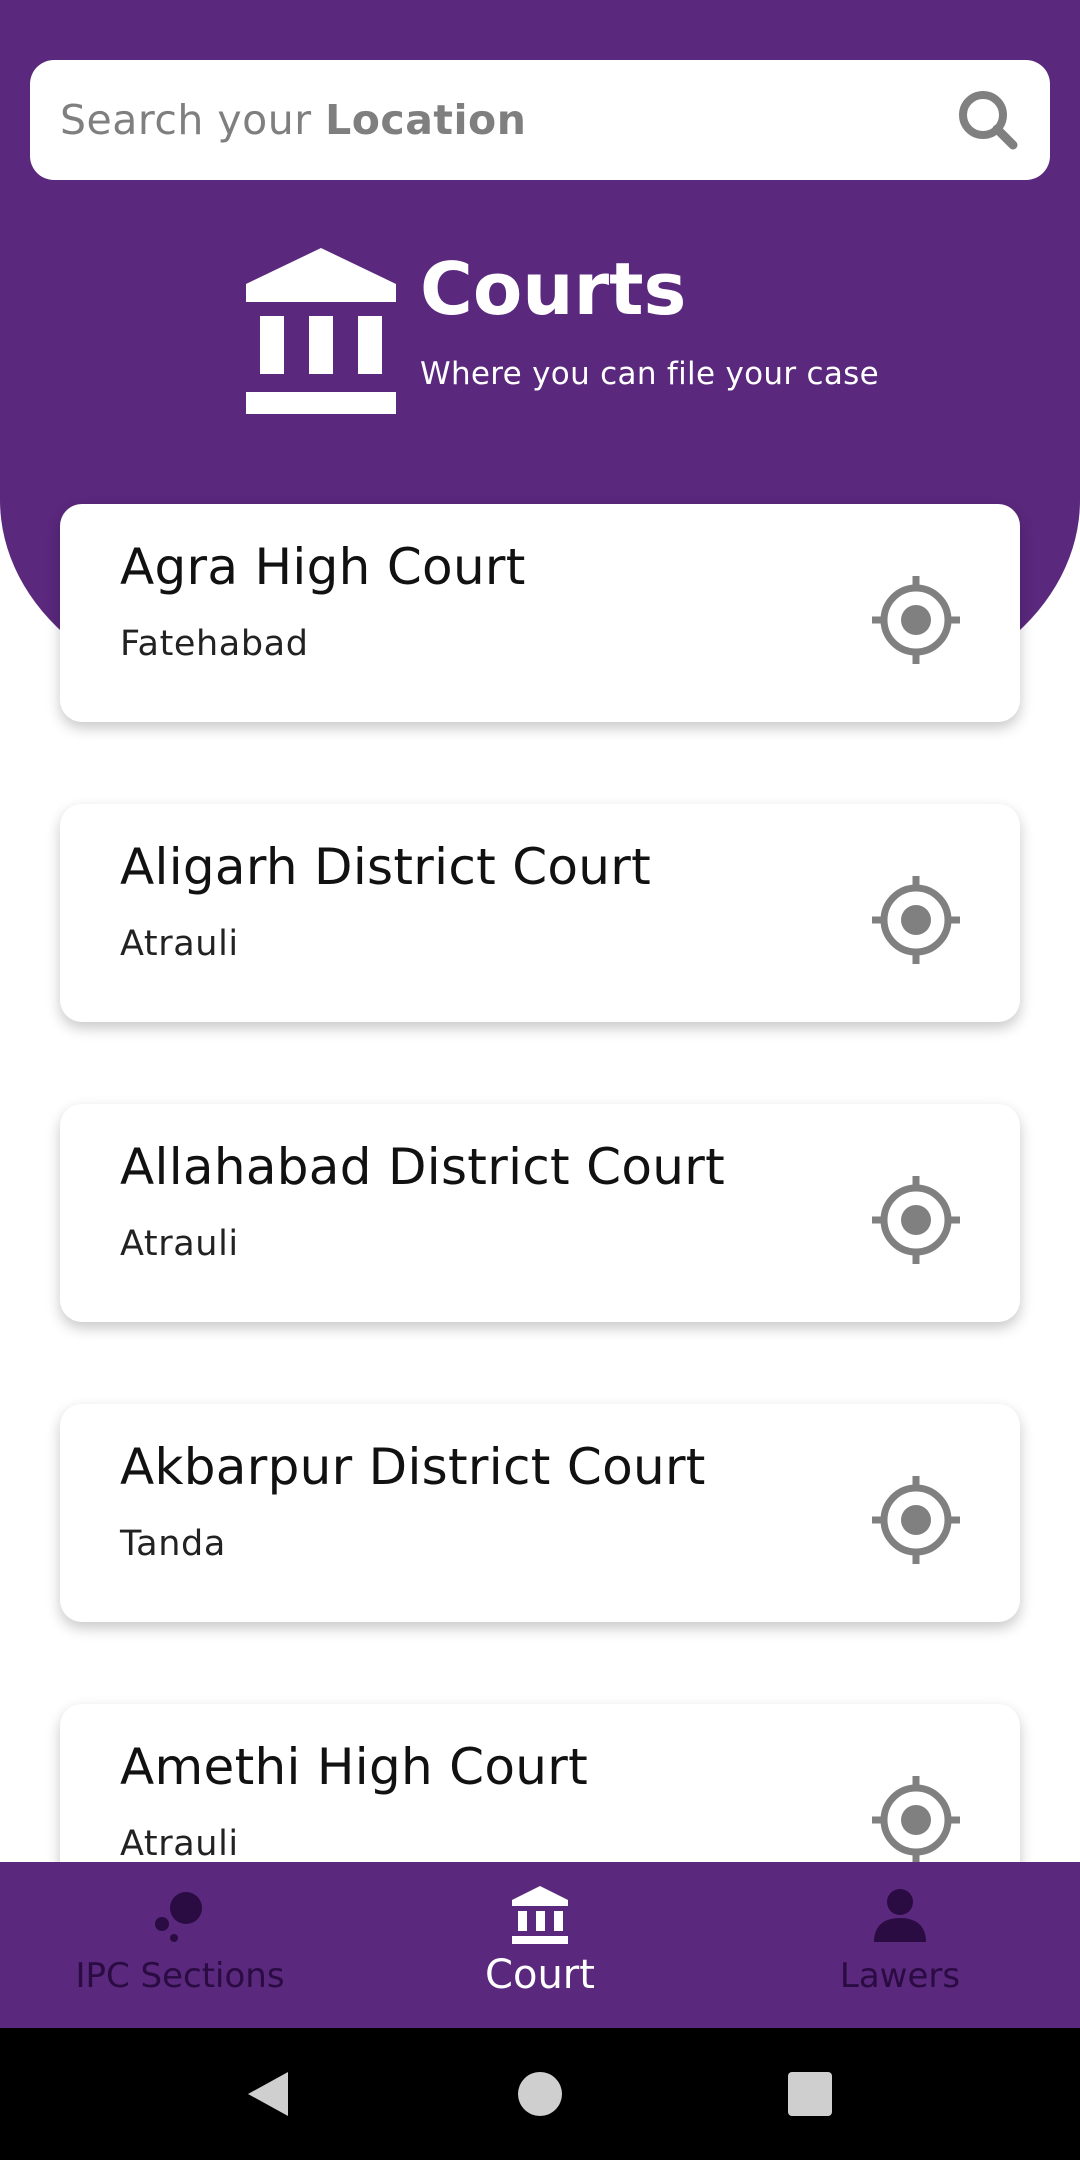  Describe the element at coordinates (180, 1976) in the screenshot. I see `nav-label: IPC Sections` at that location.